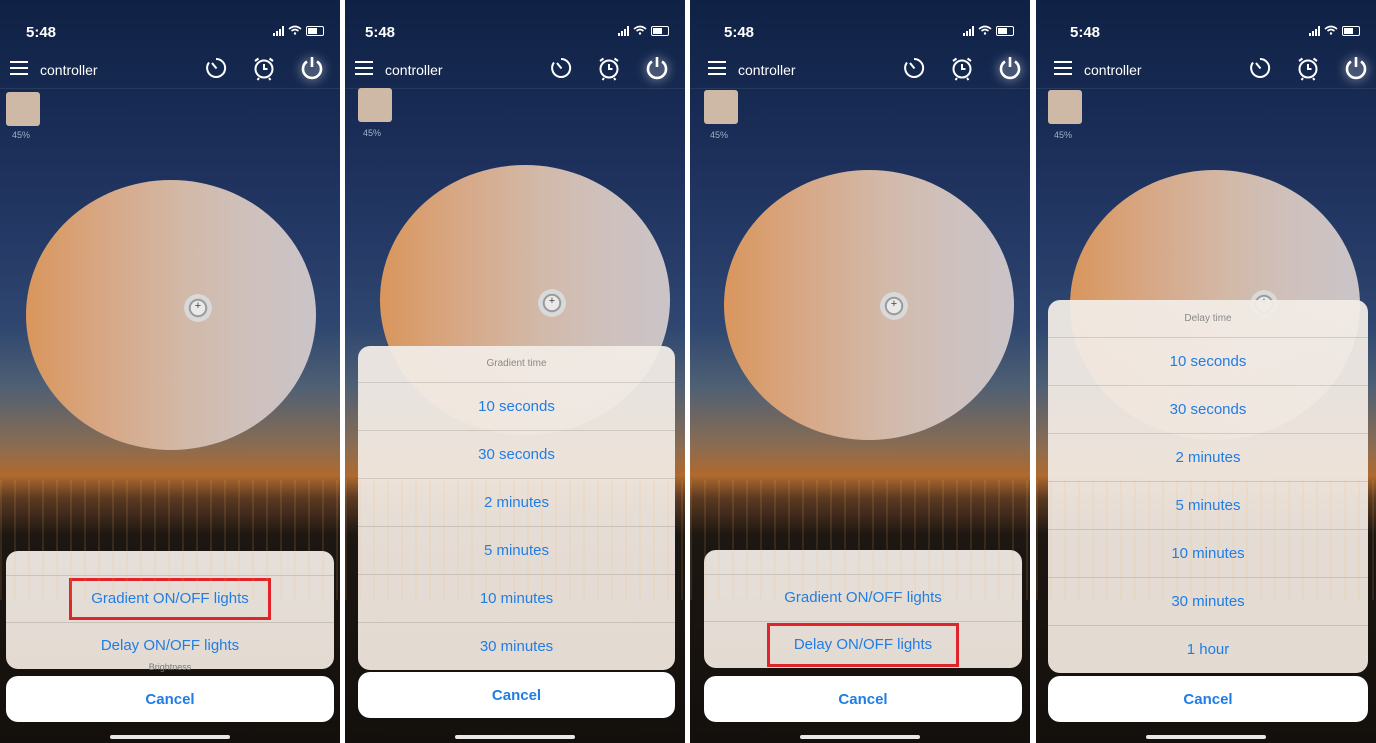 This screenshot has width=1376, height=743. What do you see at coordinates (1208, 649) in the screenshot?
I see `sheet-item: 1 hour` at bounding box center [1208, 649].